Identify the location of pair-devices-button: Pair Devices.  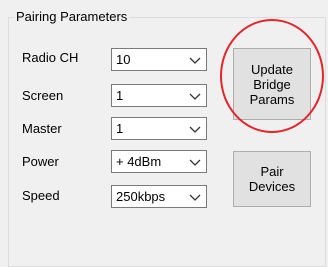
(272, 179).